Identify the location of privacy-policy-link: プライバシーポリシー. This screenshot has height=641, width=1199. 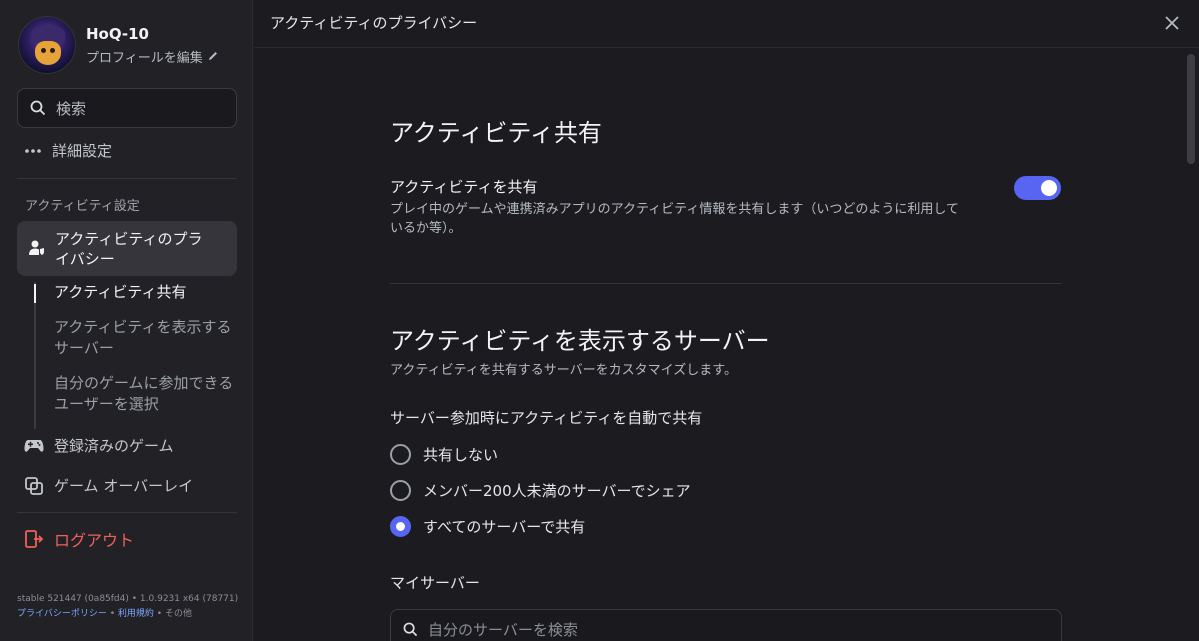
(62, 614).